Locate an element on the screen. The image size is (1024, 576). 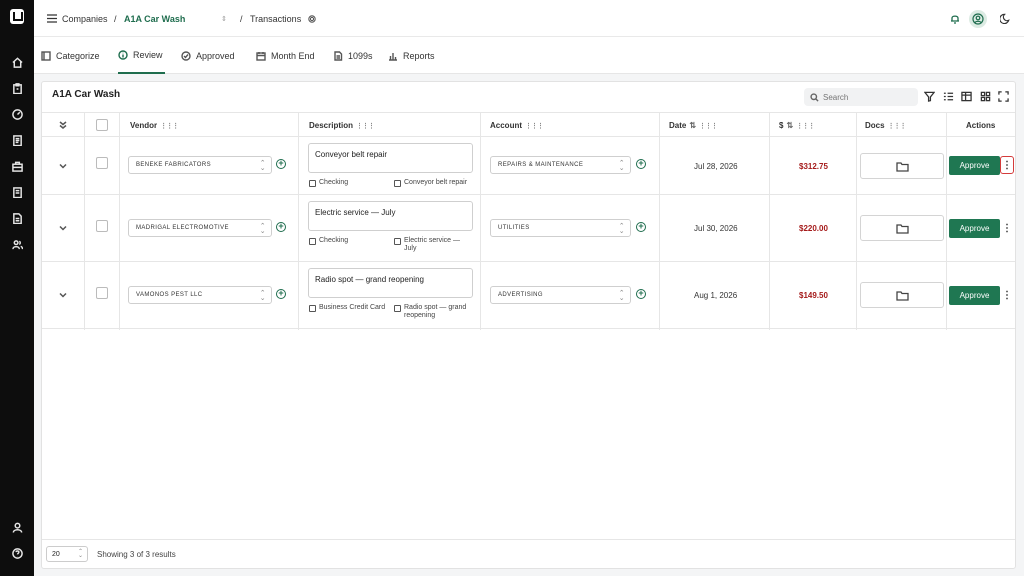
tab-1099s: 1099s is located at coordinates (353, 55).